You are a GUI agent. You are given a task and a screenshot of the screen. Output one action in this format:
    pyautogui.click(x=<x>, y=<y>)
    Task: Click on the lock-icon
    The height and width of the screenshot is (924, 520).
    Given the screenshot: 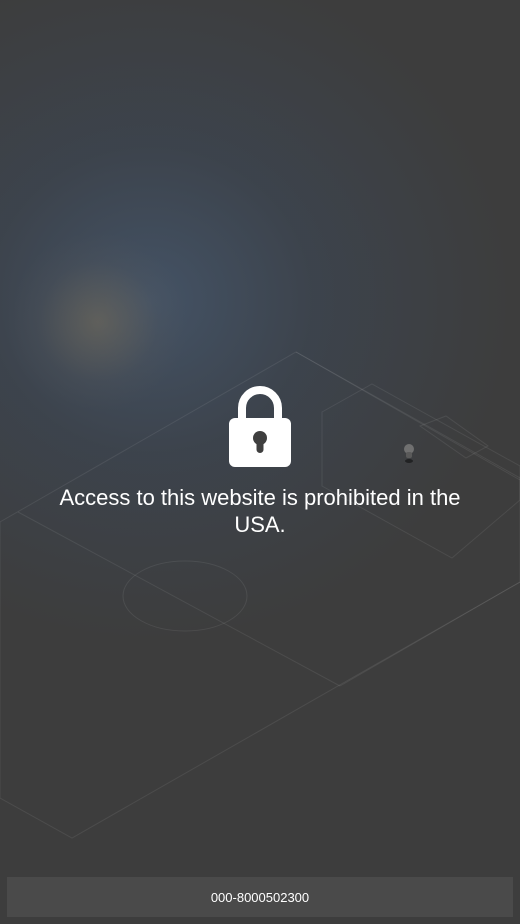 What is the action you would take?
    pyautogui.click(x=260, y=426)
    